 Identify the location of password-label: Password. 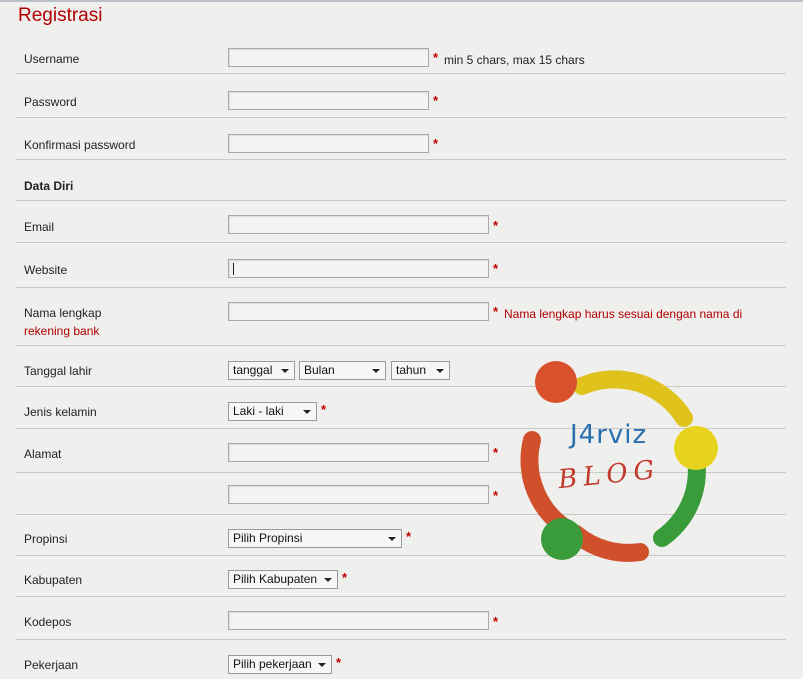
(50, 102).